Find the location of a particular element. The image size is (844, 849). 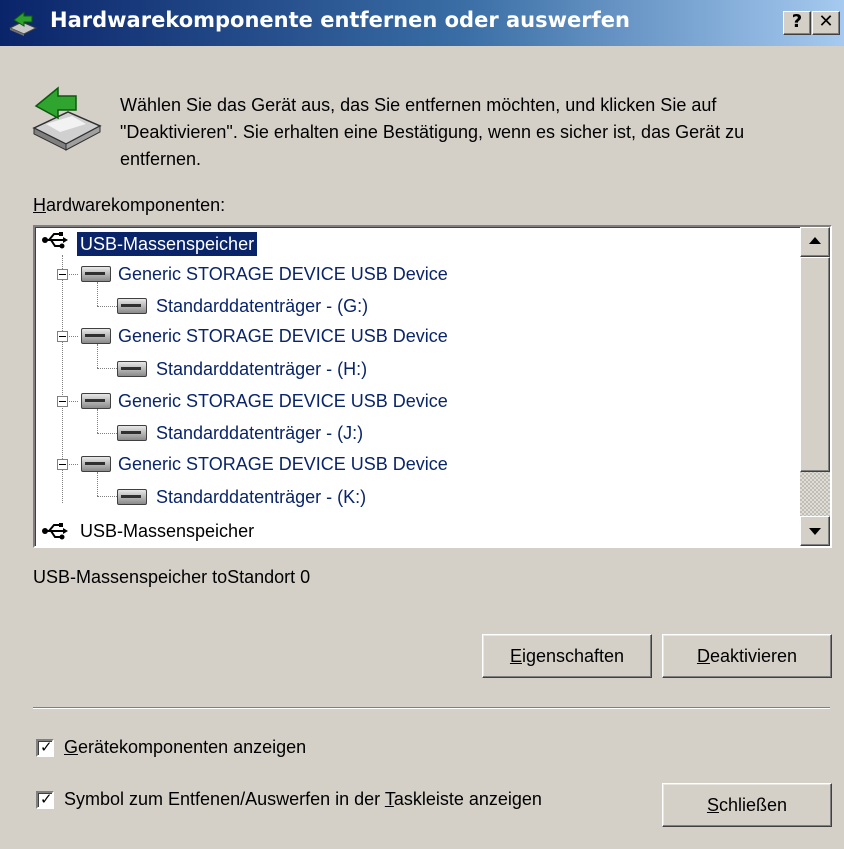

scroll-up-button is located at coordinates (815, 242).